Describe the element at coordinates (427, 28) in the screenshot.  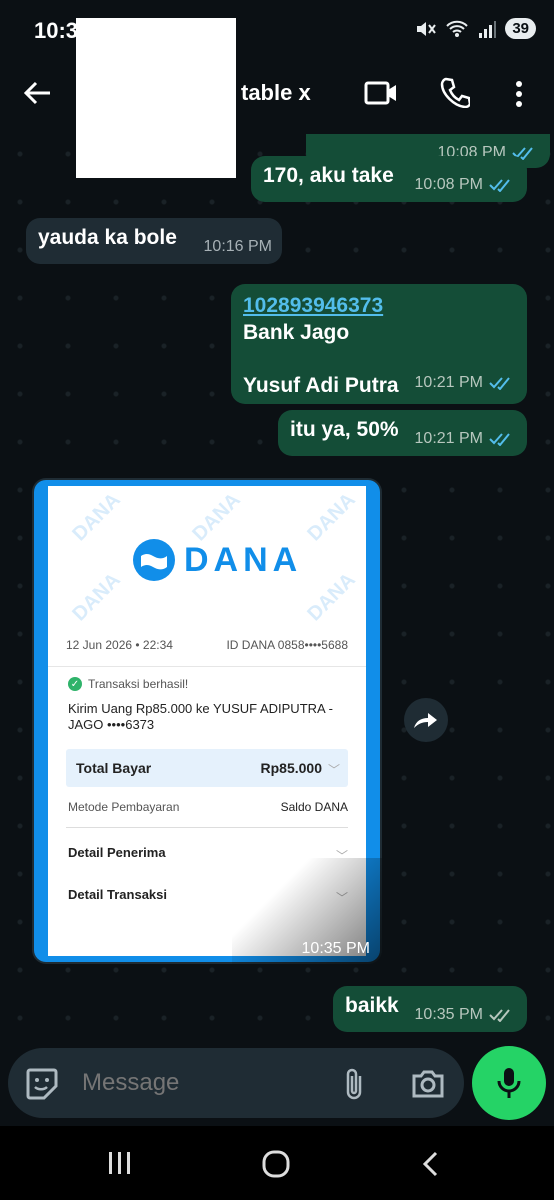
I see `mute-icon` at that location.